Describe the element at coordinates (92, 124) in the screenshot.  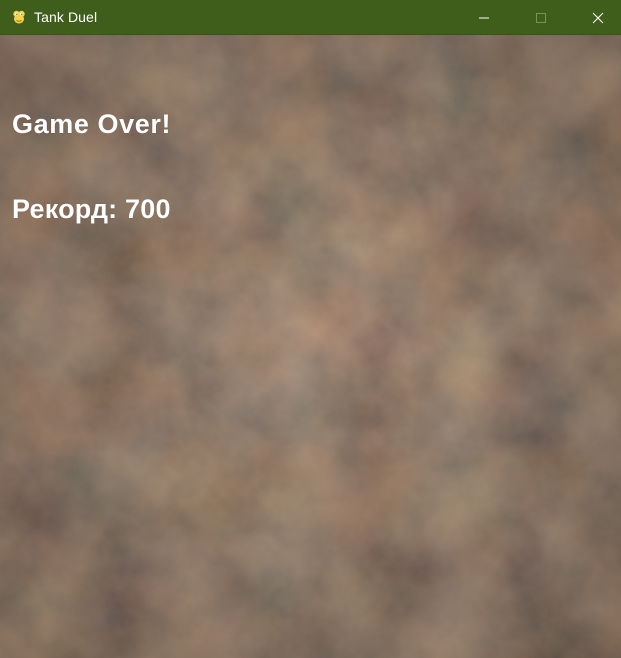
I see `game-over-text: Game Over!` at that location.